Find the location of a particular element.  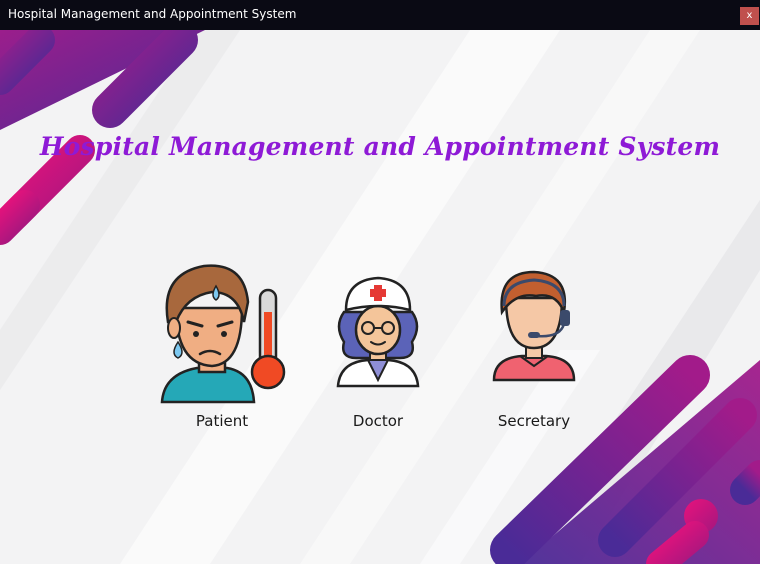

doctor-label: Doctor is located at coordinates (378, 421).